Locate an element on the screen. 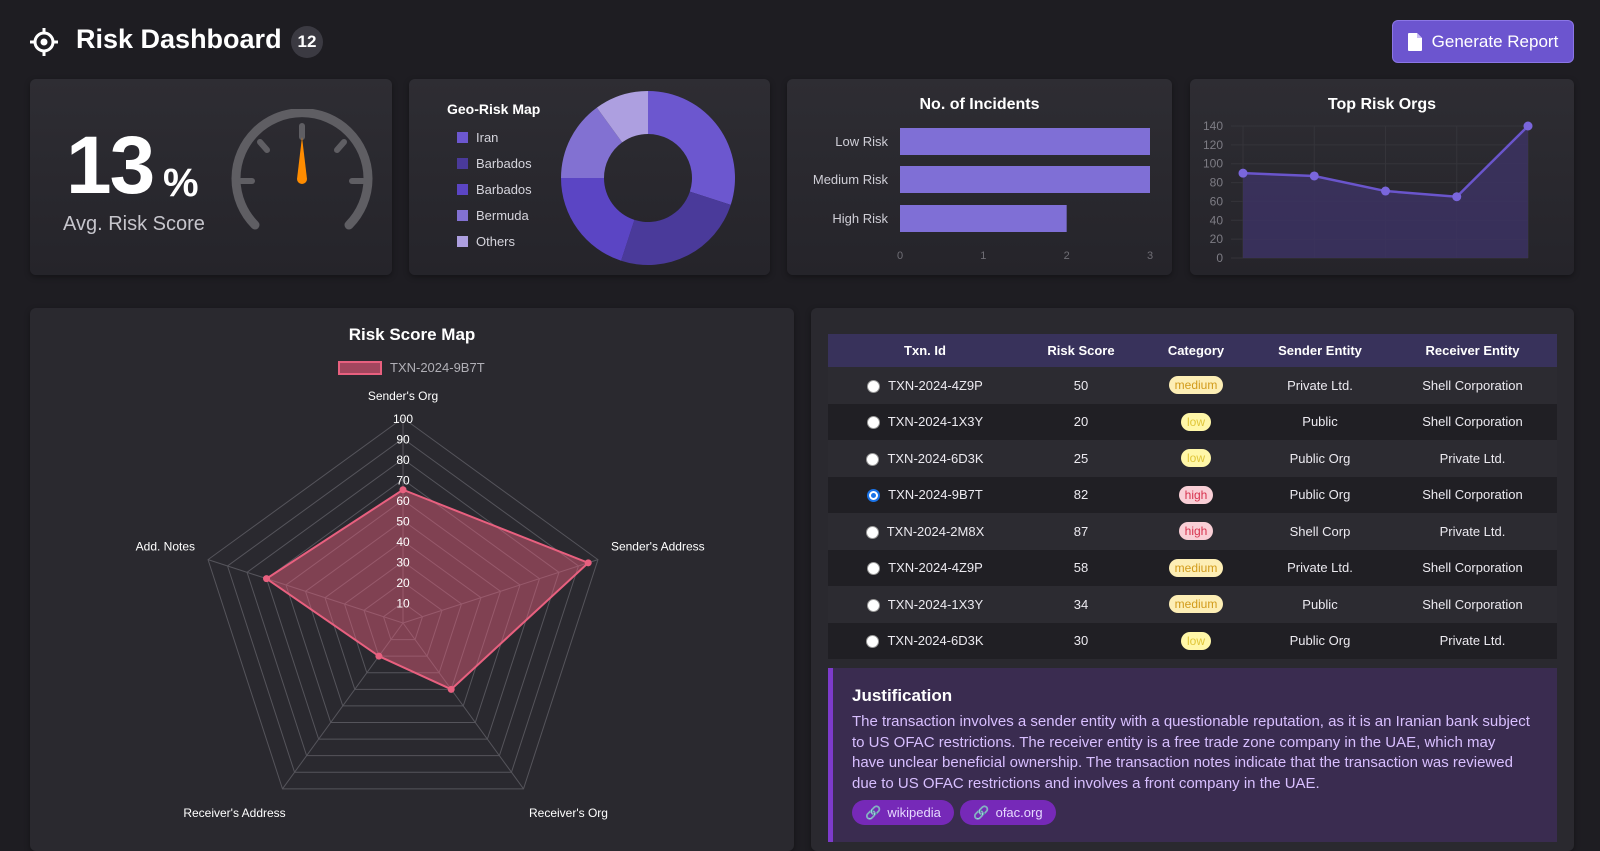  risk-score-cell: 82 is located at coordinates (1081, 494).